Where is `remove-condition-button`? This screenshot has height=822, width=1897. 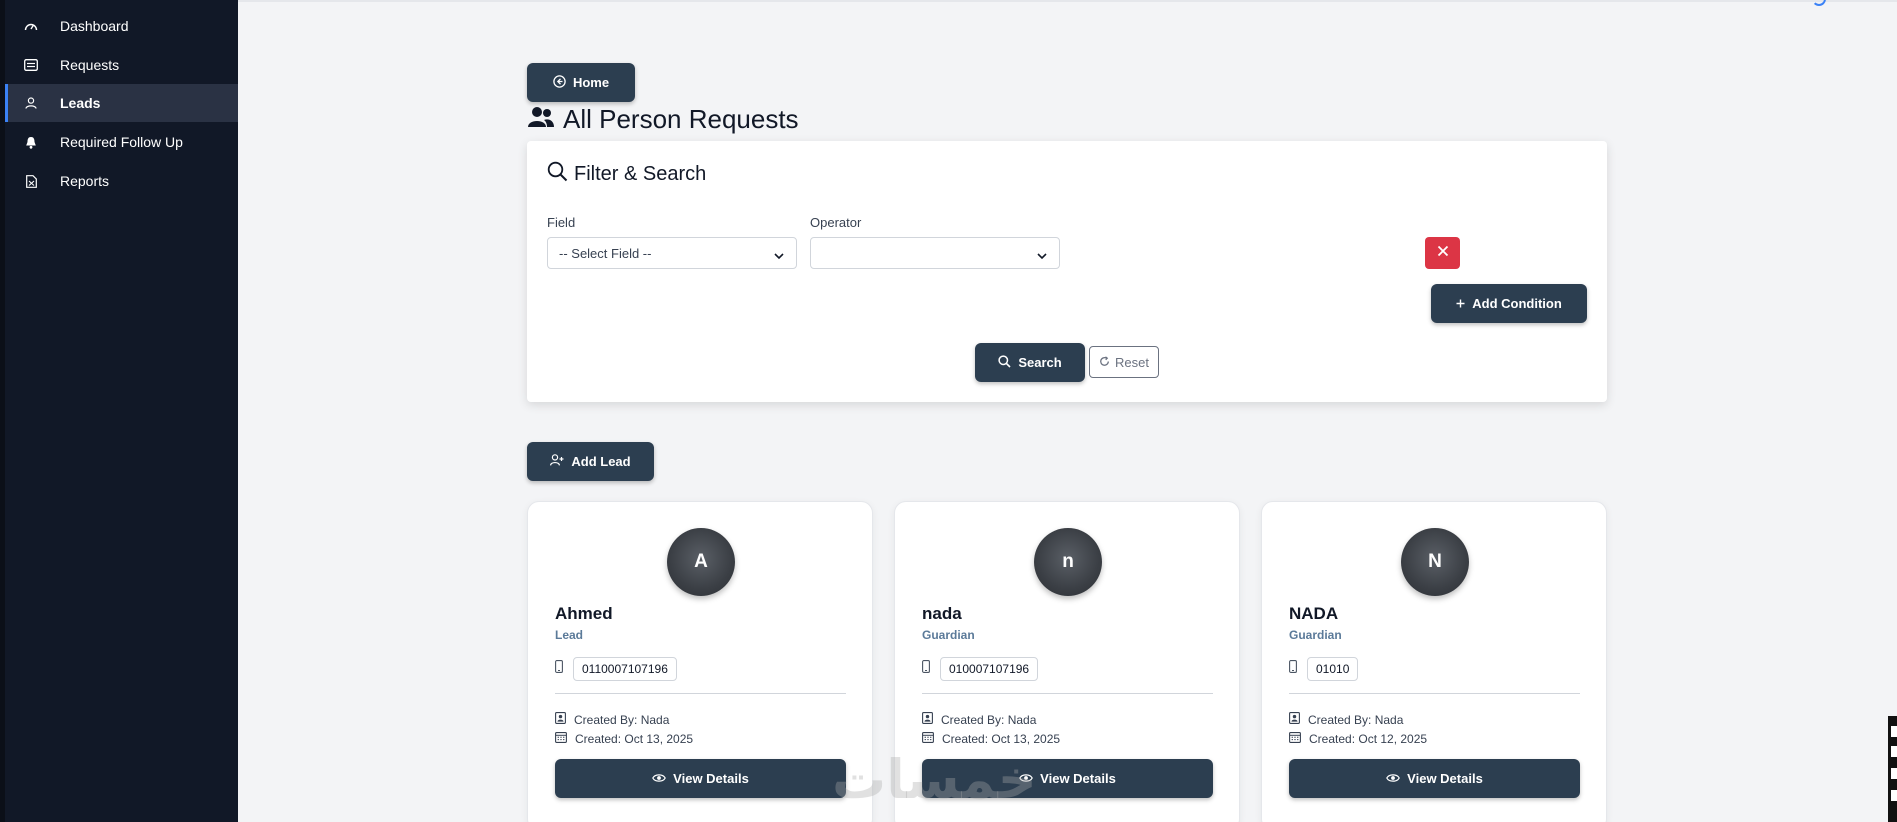 remove-condition-button is located at coordinates (1442, 253).